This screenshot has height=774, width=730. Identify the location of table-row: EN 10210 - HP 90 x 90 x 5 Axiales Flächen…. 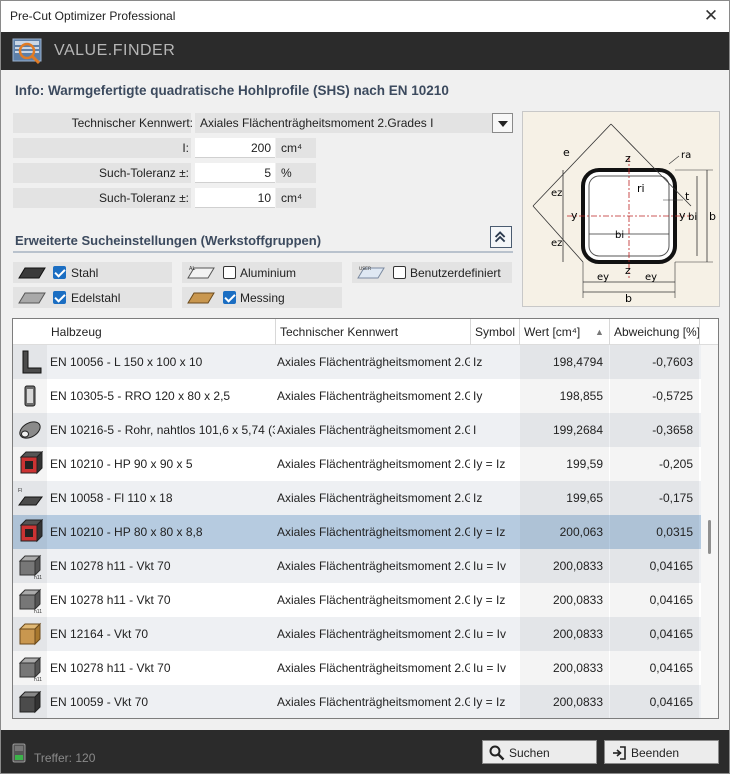
(357, 464).